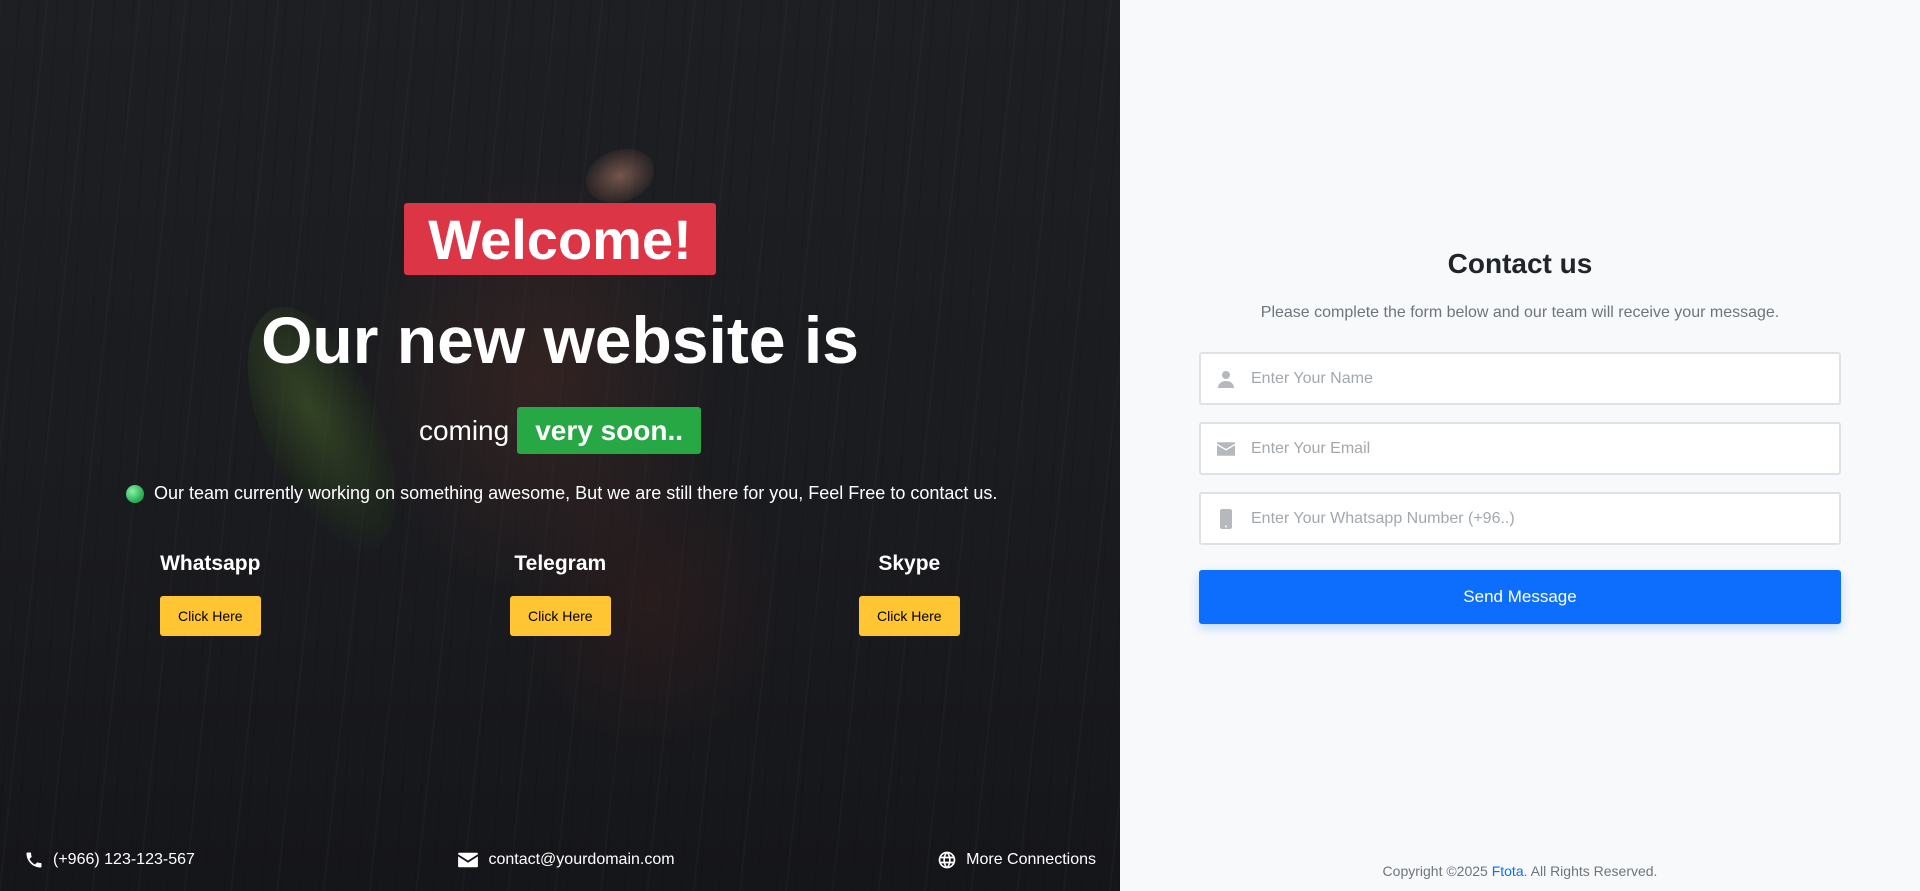  What do you see at coordinates (210, 594) in the screenshot?
I see `channel-whatsapp: Whatsapp Click Here` at bounding box center [210, 594].